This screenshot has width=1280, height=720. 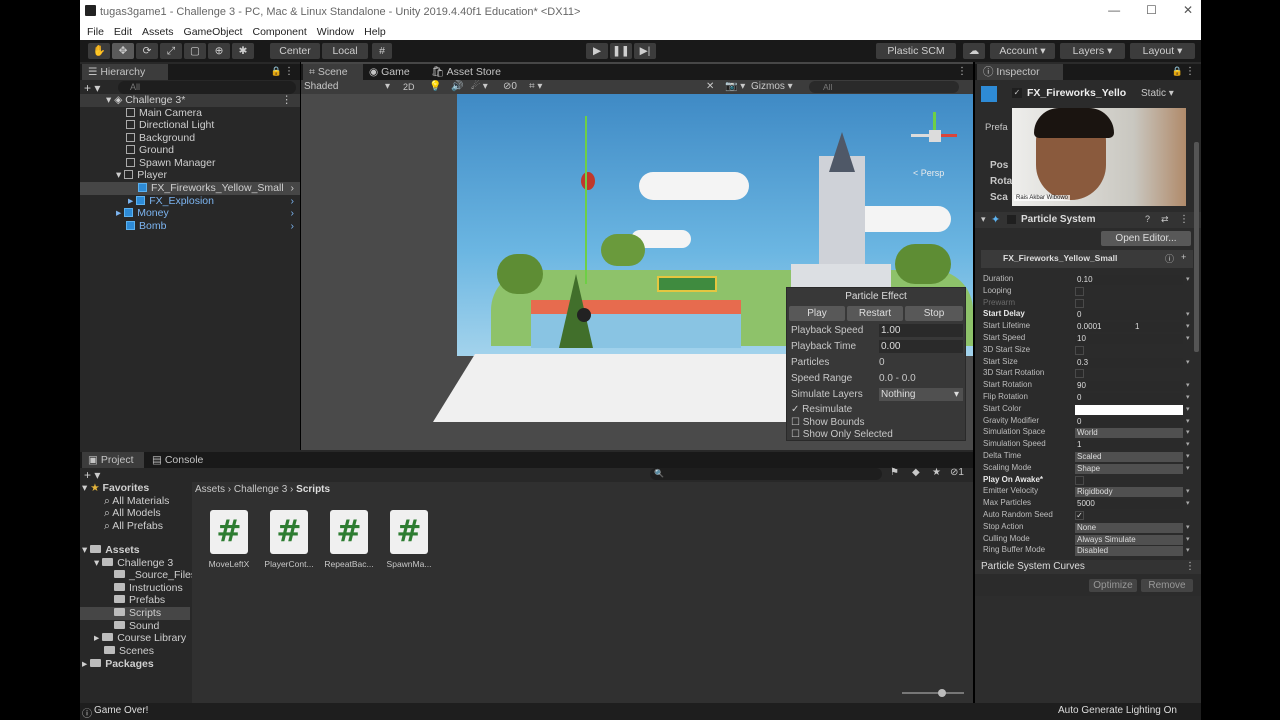 What do you see at coordinates (884, 87) in the screenshot?
I see `scene-search-input: All` at bounding box center [884, 87].